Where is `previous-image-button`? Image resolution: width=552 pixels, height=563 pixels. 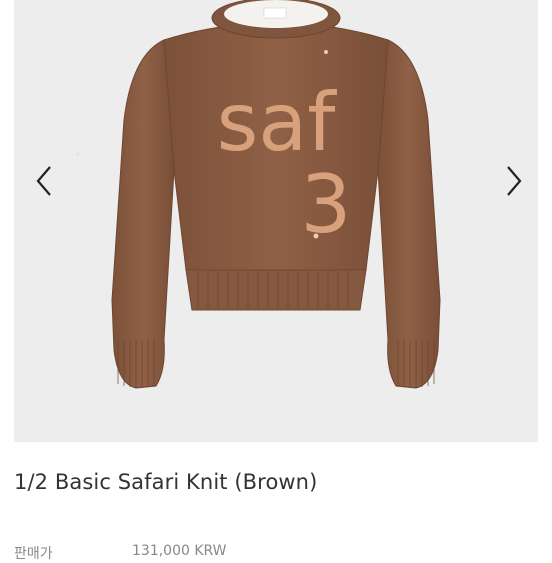
previous-image-button is located at coordinates (44, 181).